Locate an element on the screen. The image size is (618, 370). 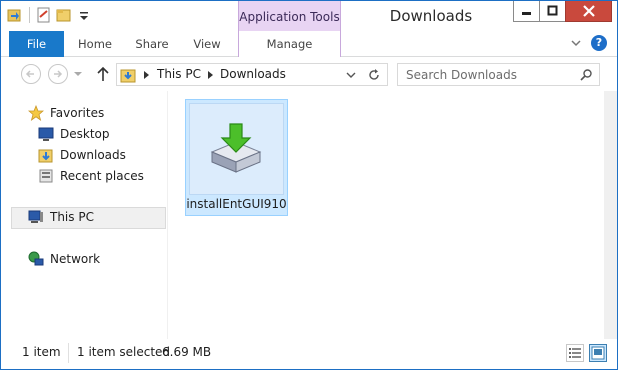
minimize-icon is located at coordinates (526, 13).